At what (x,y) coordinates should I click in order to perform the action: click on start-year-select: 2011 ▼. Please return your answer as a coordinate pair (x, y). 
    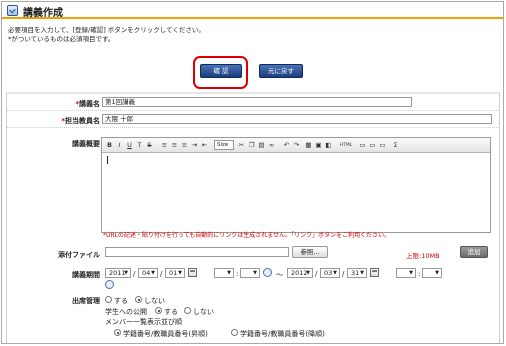
    Looking at the image, I should click on (118, 273).